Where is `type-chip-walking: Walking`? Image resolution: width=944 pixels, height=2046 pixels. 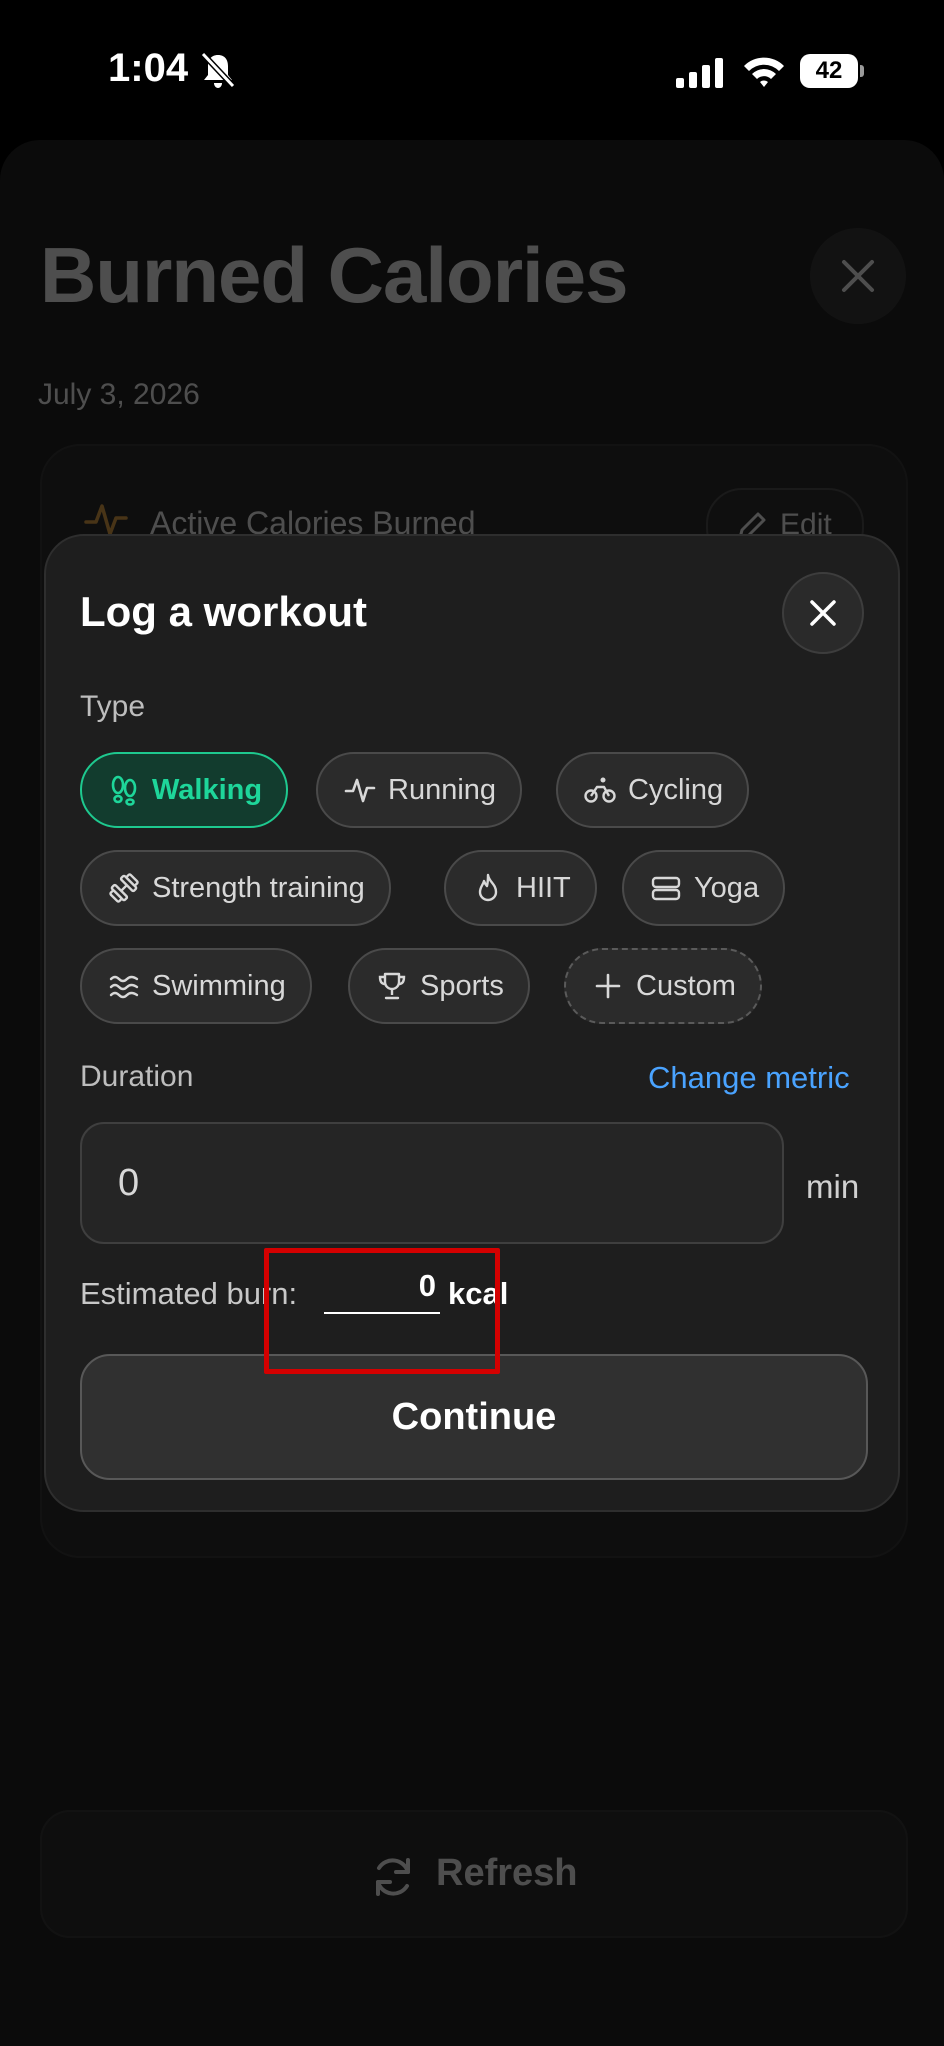 type-chip-walking: Walking is located at coordinates (184, 790).